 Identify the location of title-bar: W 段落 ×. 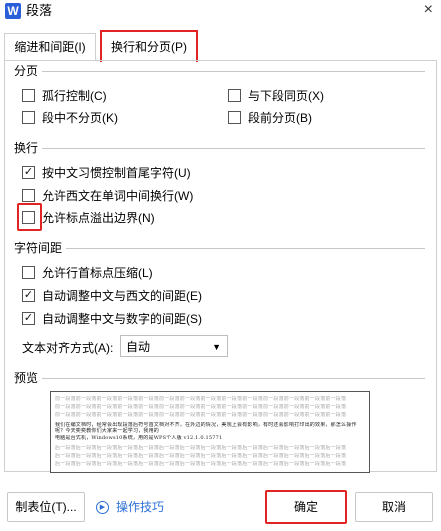
(220, 13).